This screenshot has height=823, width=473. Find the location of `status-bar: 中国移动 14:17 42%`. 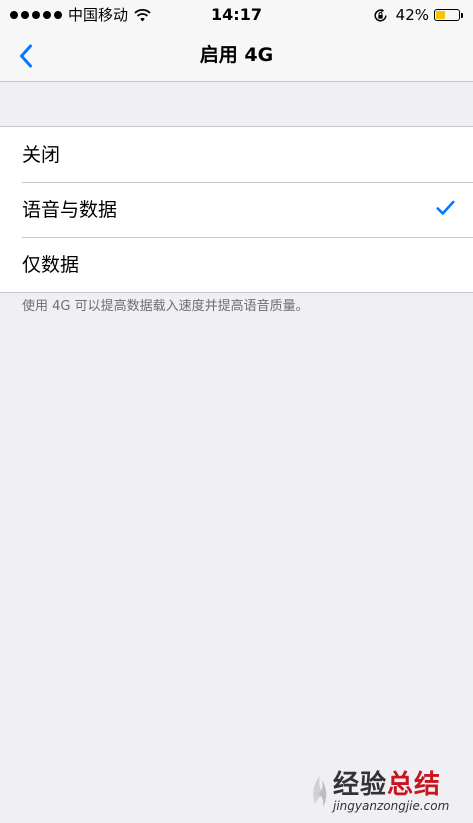

status-bar: 中国移动 14:17 42% is located at coordinates (236, 15).